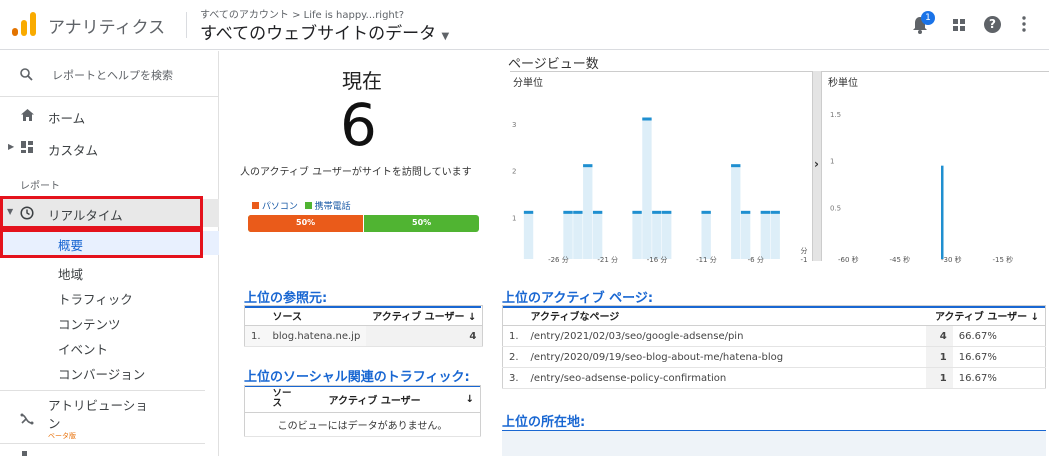 This screenshot has width=1049, height=456. What do you see at coordinates (279, 207) in the screenshot?
I see `desktop-legend-label: パソコン` at bounding box center [279, 207].